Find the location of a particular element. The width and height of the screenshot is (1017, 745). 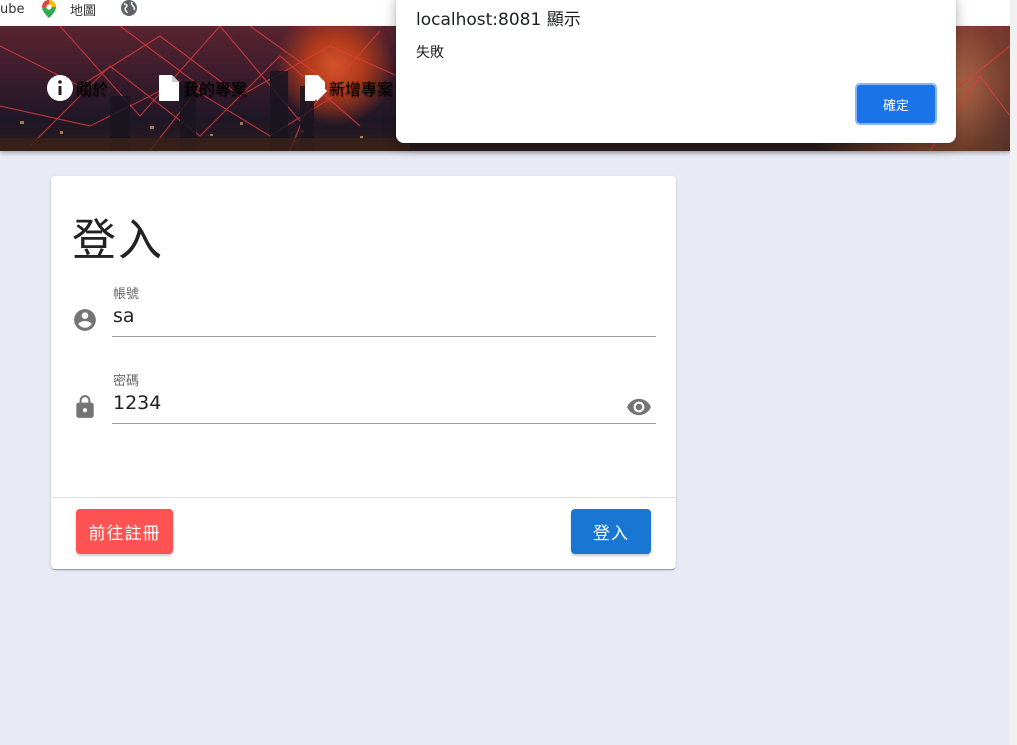

login-title: 登入 is located at coordinates (118, 240).